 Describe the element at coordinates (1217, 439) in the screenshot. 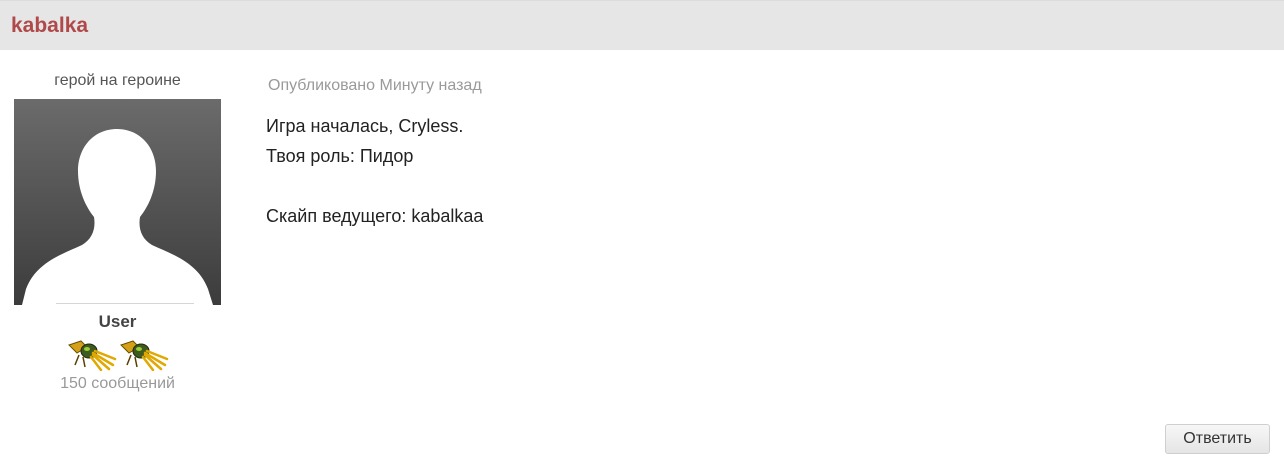

I see `reply-button: Ответить` at that location.